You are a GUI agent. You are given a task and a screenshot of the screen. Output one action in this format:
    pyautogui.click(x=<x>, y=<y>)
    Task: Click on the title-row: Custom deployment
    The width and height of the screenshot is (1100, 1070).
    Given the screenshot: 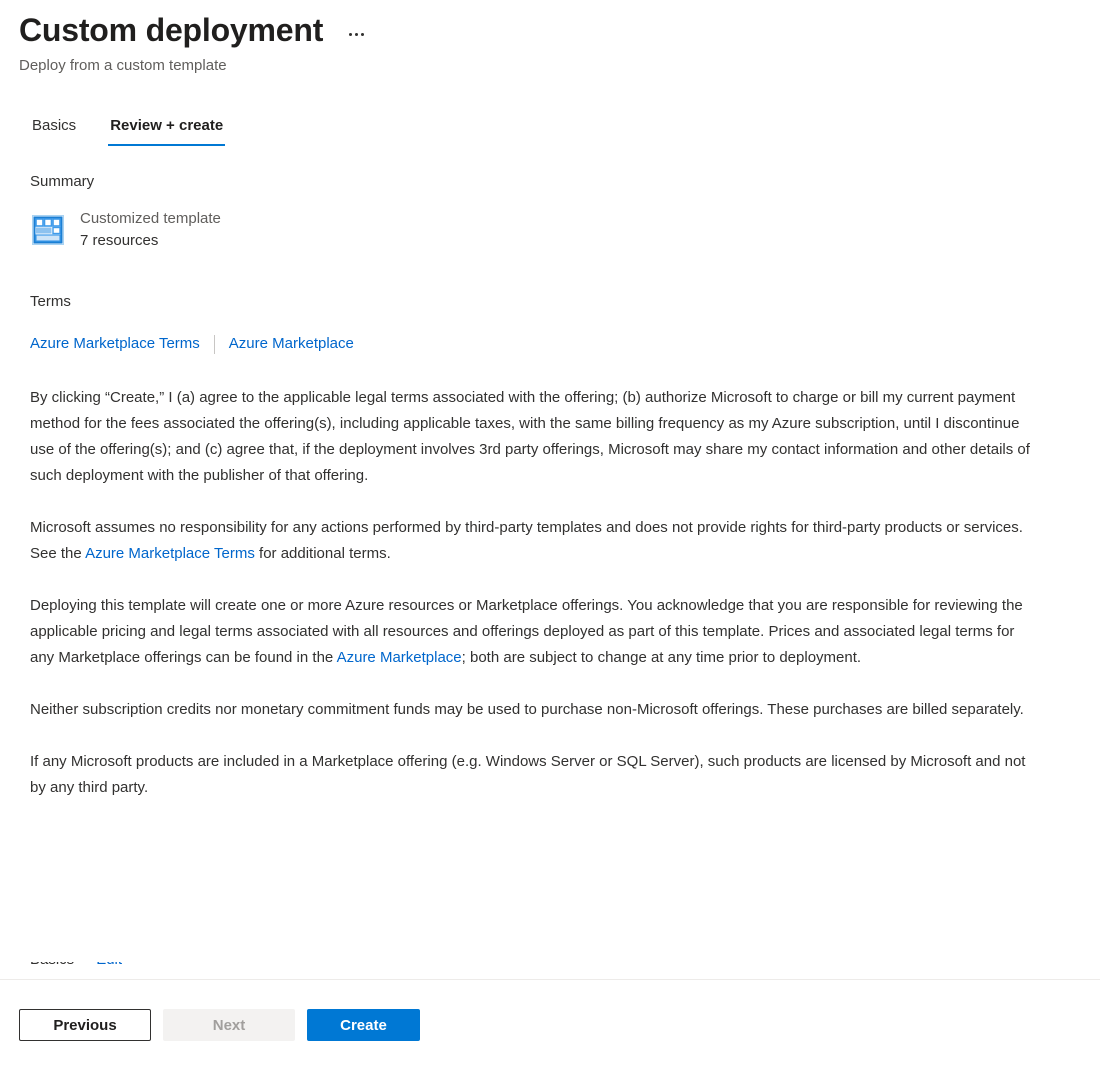 What is the action you would take?
    pyautogui.click(x=559, y=30)
    